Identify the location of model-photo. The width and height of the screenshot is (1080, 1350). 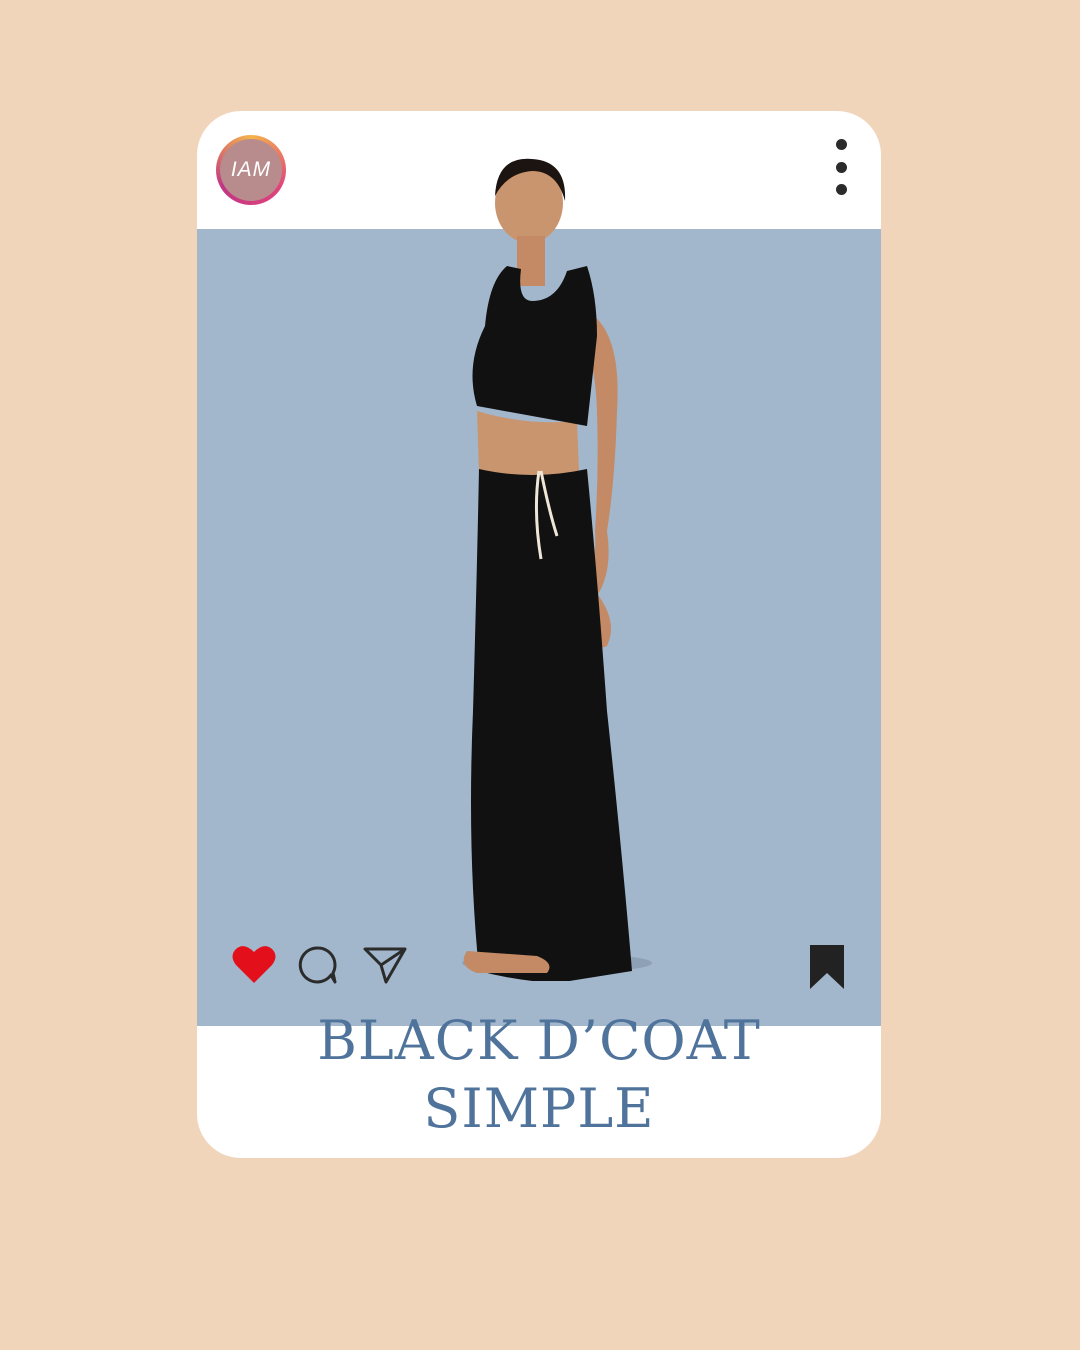
(557, 569).